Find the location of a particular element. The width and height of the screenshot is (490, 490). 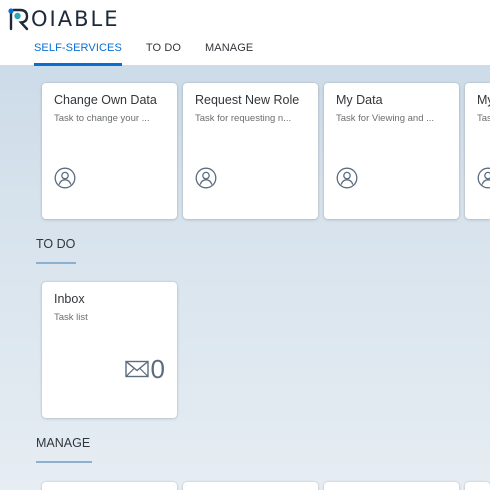

tile-title: Request New Role is located at coordinates (247, 100).